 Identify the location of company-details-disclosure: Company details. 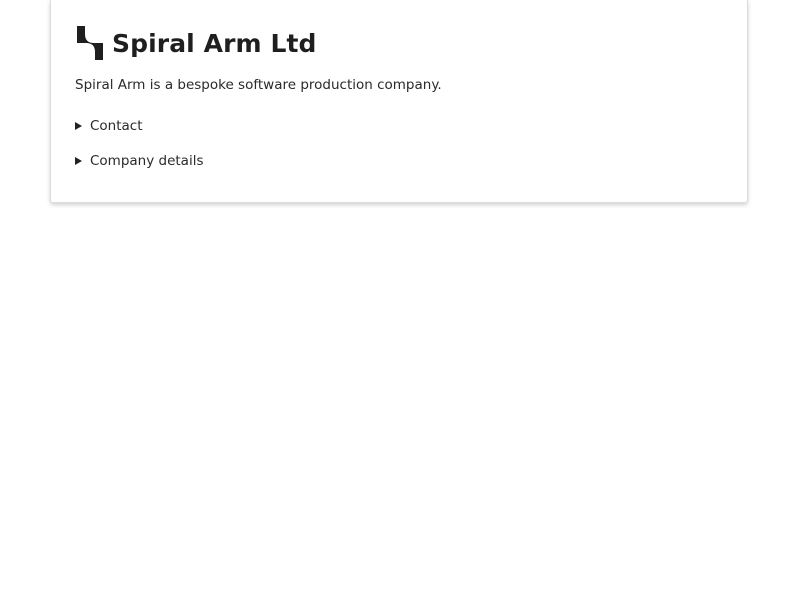
(139, 161).